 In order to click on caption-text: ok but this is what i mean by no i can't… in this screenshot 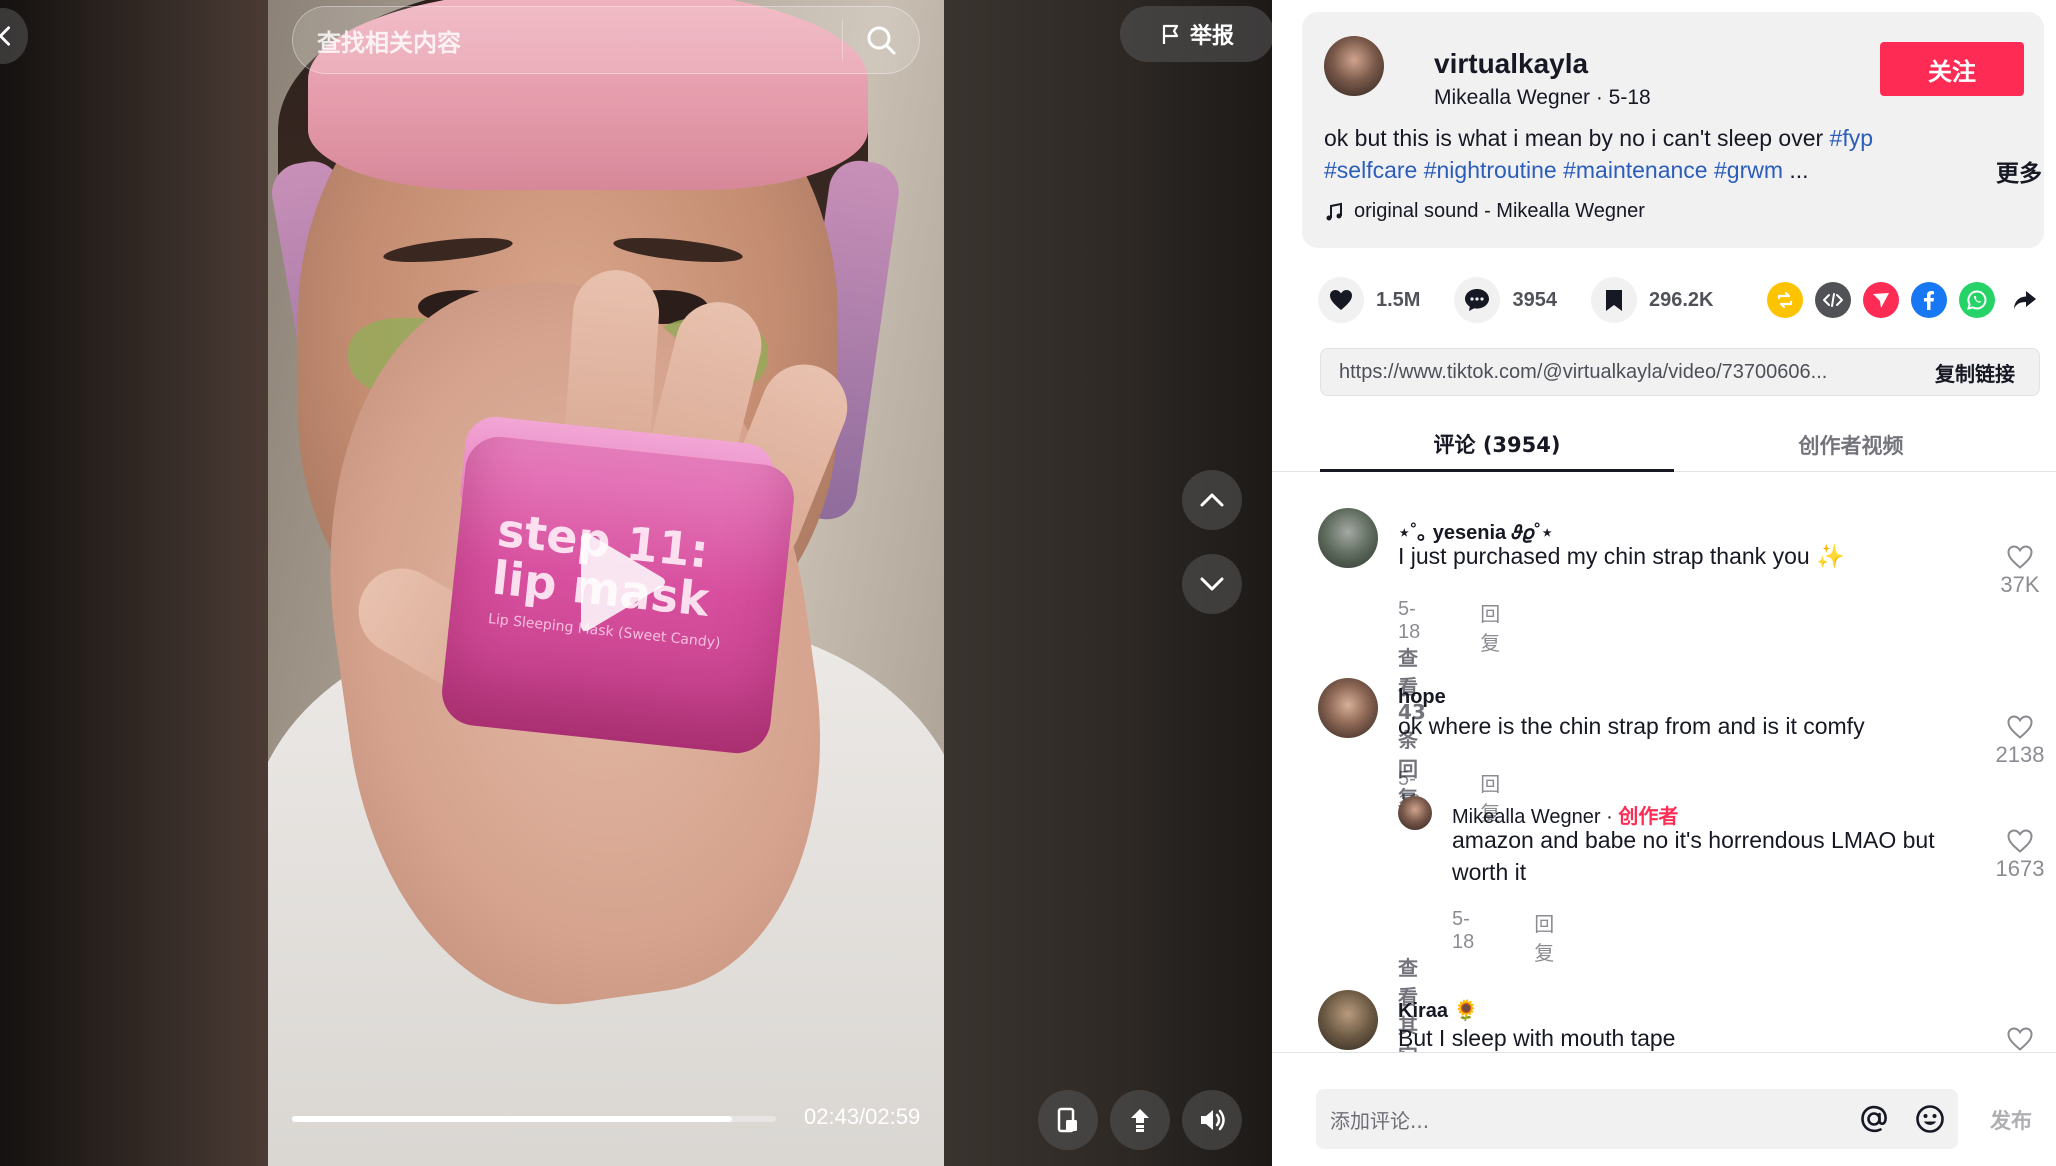, I will do `click(1577, 138)`.